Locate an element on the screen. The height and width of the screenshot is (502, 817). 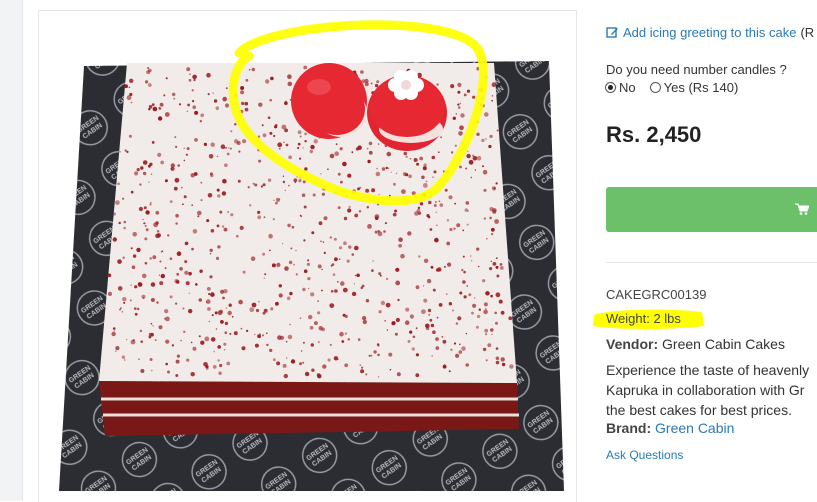
vendor-value: Green Cabin Cakes is located at coordinates (723, 344).